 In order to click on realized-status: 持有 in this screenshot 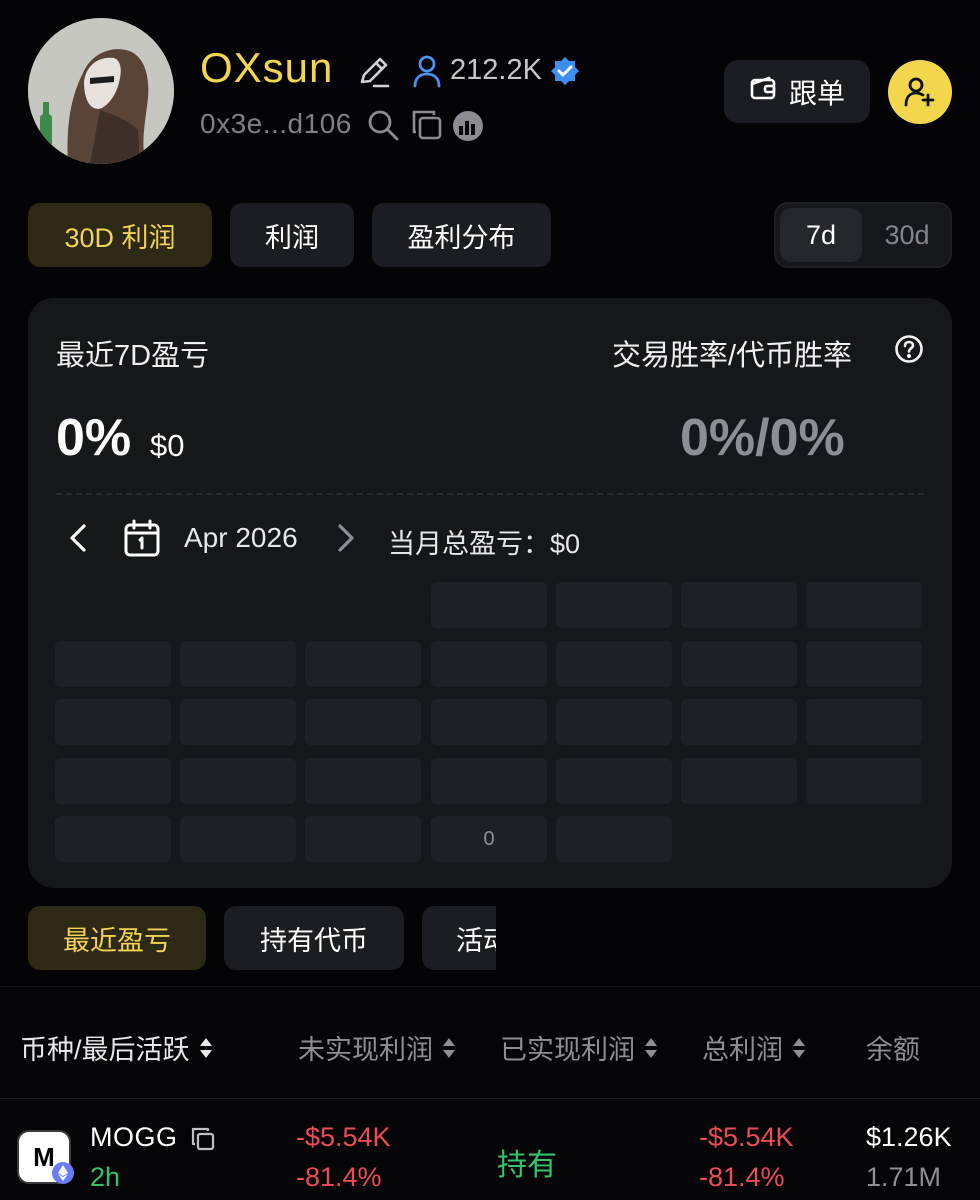, I will do `click(527, 1165)`.